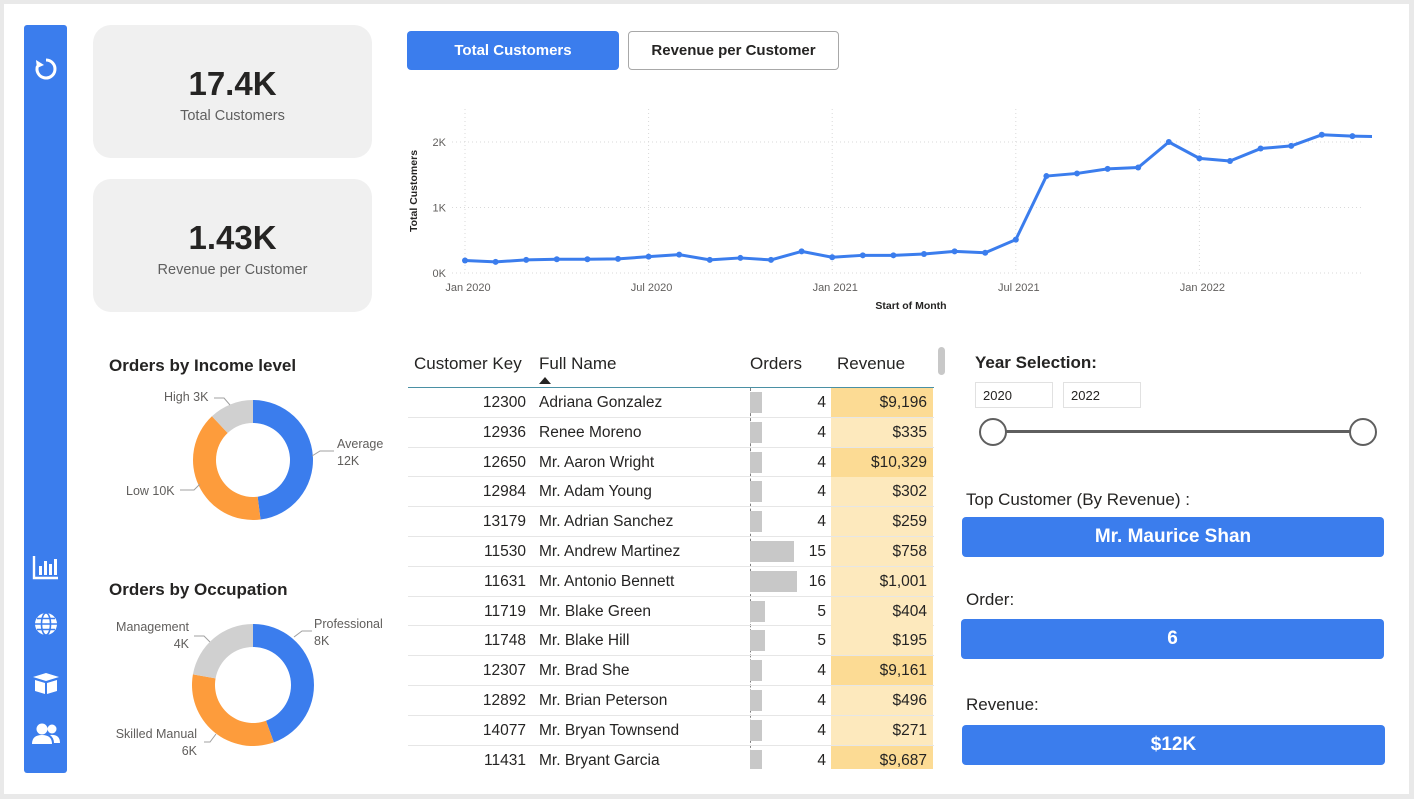 Image resolution: width=1414 pixels, height=799 pixels. Describe the element at coordinates (671, 552) in the screenshot. I see `table-row: 11530 Mr. Andrew Martinez 15 $758` at that location.